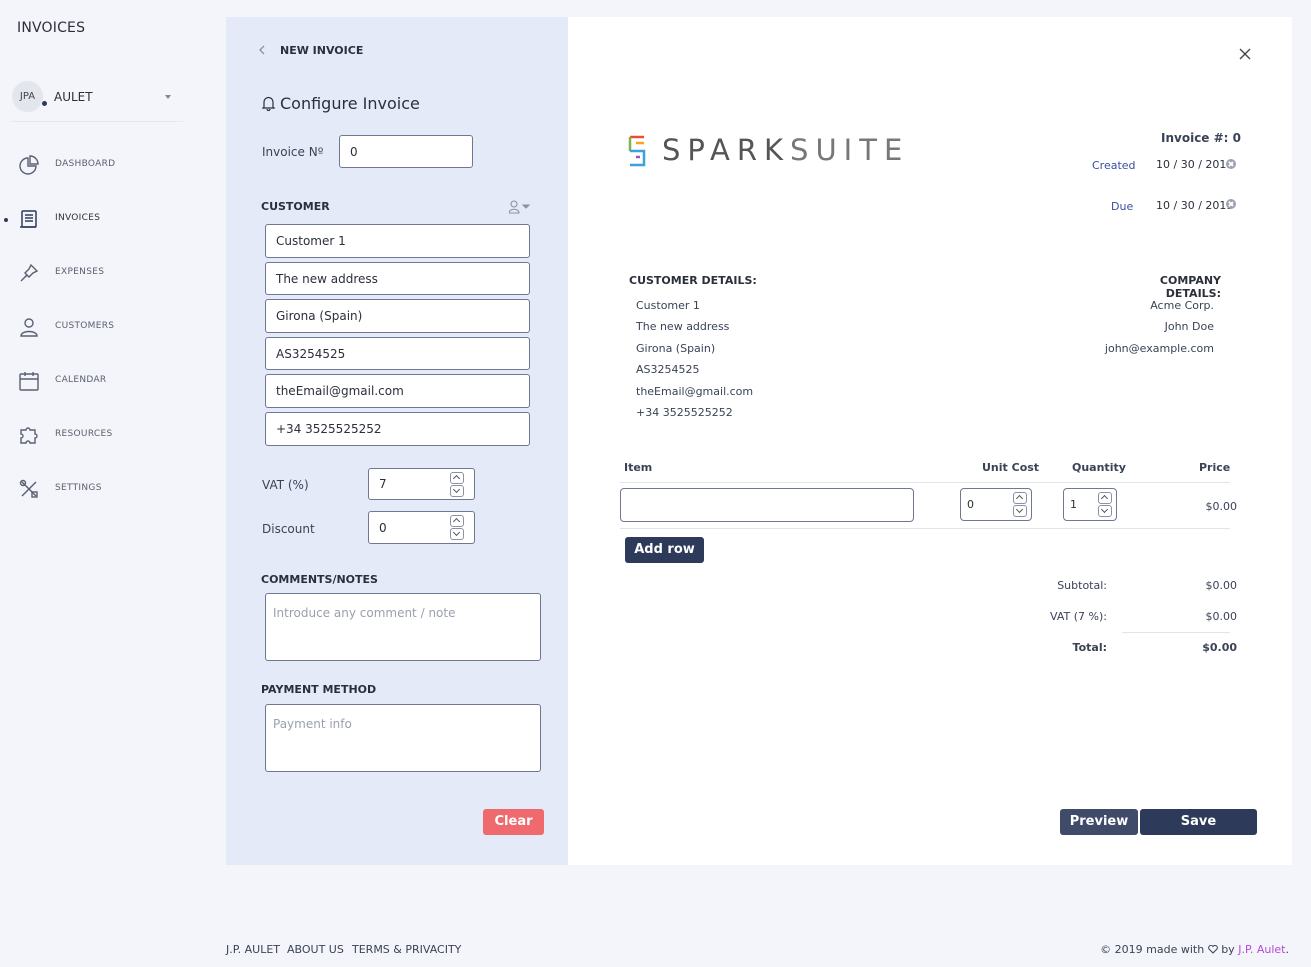  Describe the element at coordinates (1190, 287) in the screenshot. I see `company-details-heading: COMPANY DETAILS:` at that location.